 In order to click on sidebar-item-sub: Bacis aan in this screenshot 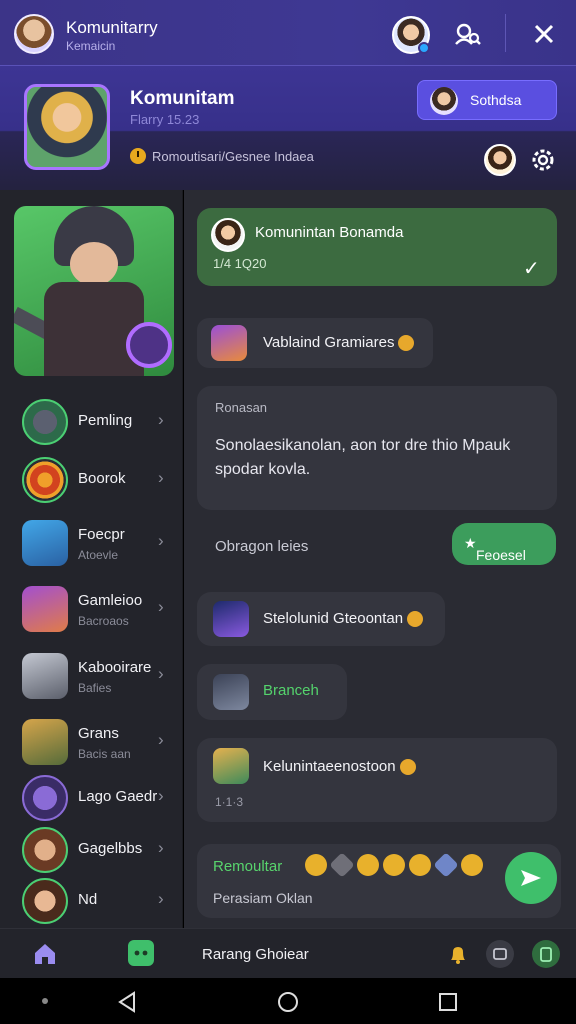, I will do `click(104, 754)`.